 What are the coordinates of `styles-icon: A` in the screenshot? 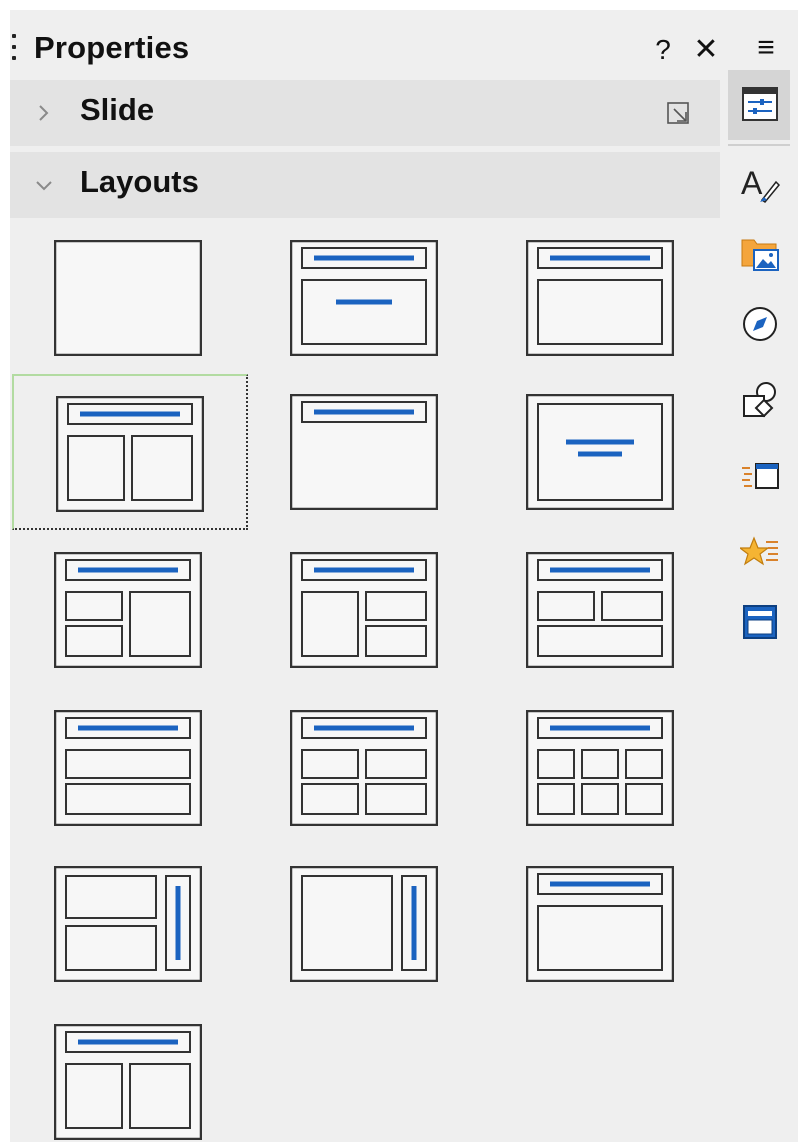 It's located at (760, 184).